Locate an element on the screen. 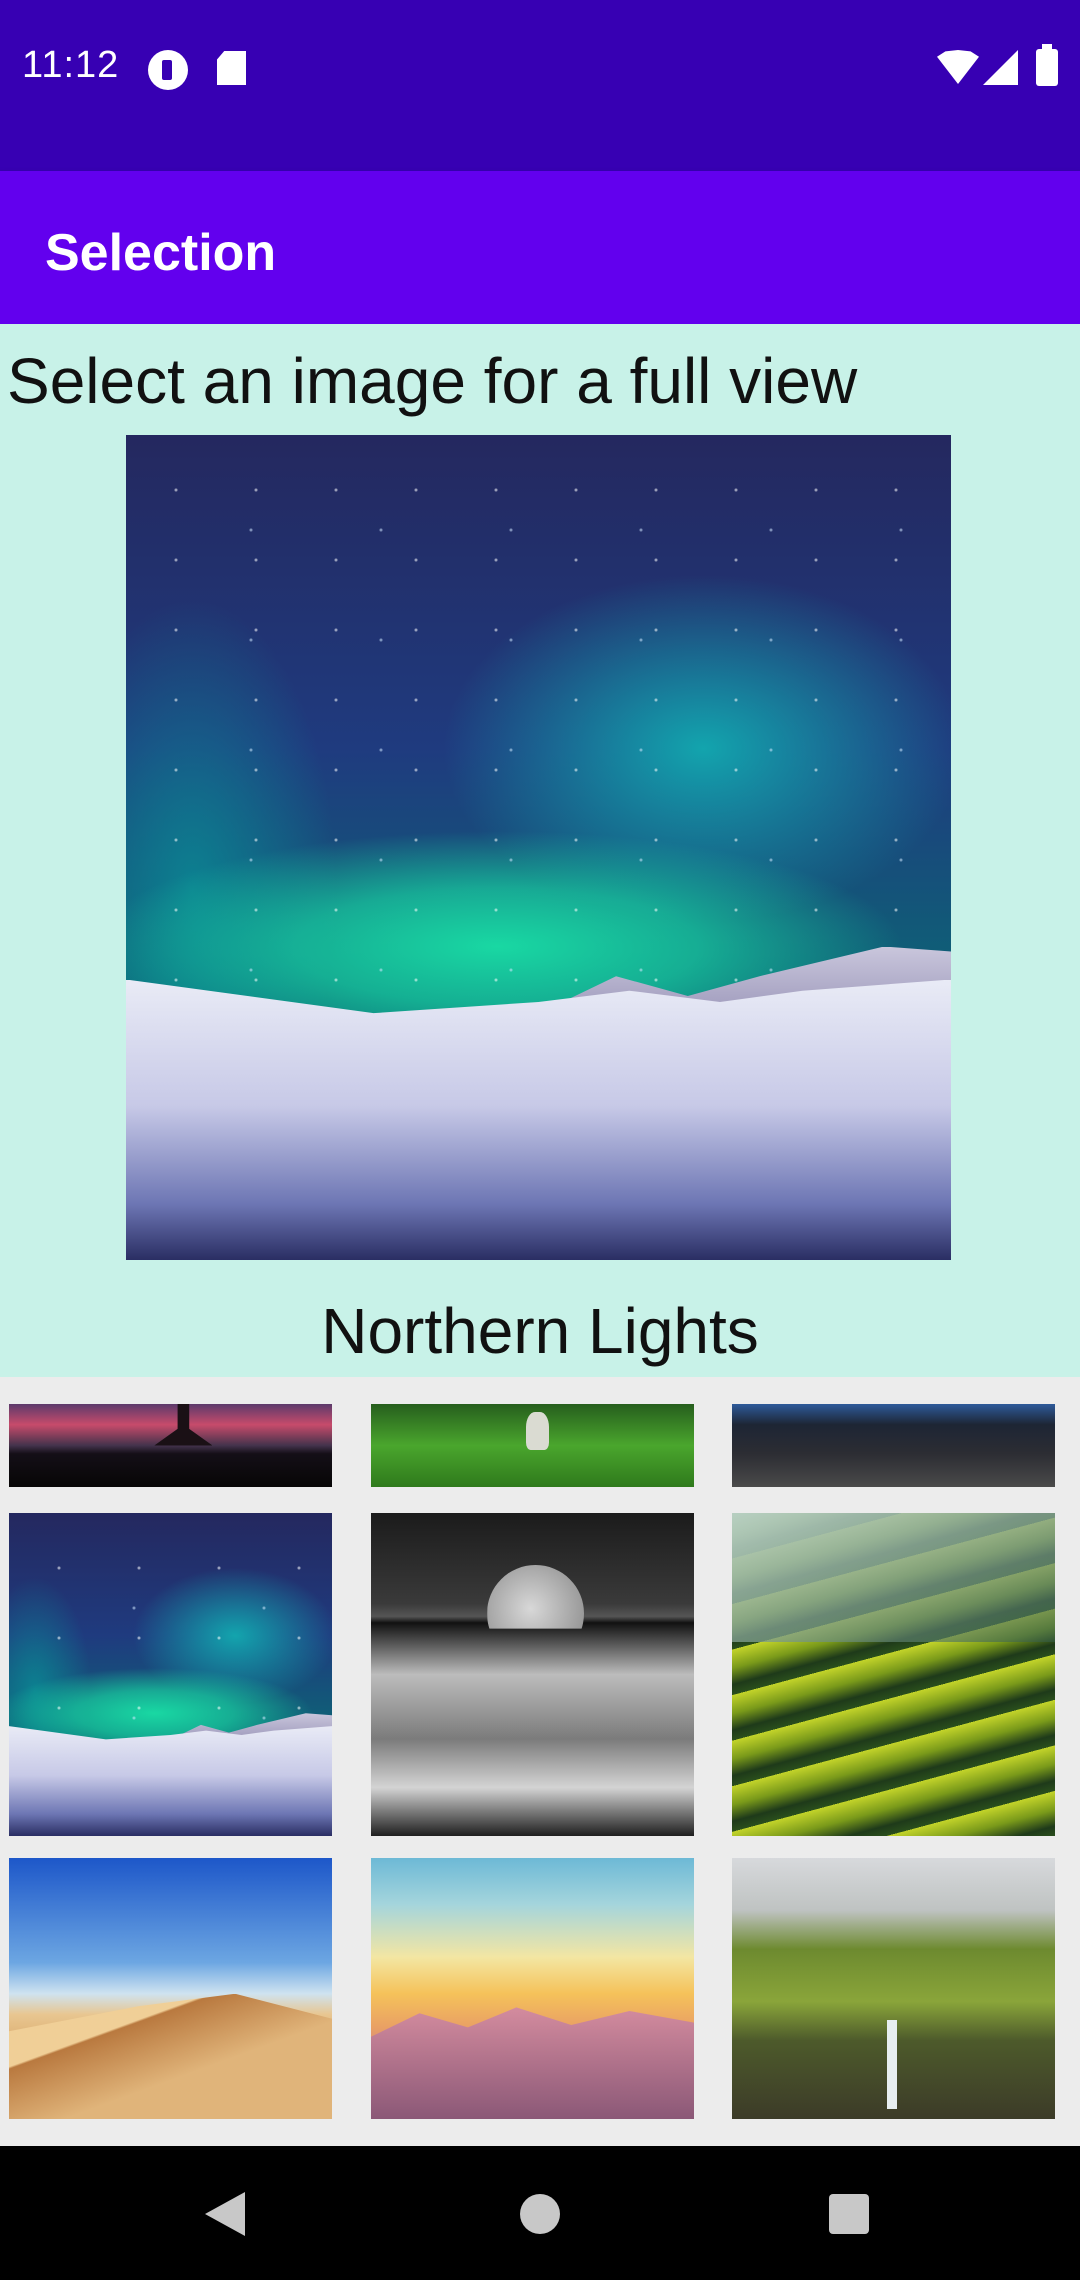 The width and height of the screenshot is (1080, 2280). app-title: Selection is located at coordinates (161, 253).